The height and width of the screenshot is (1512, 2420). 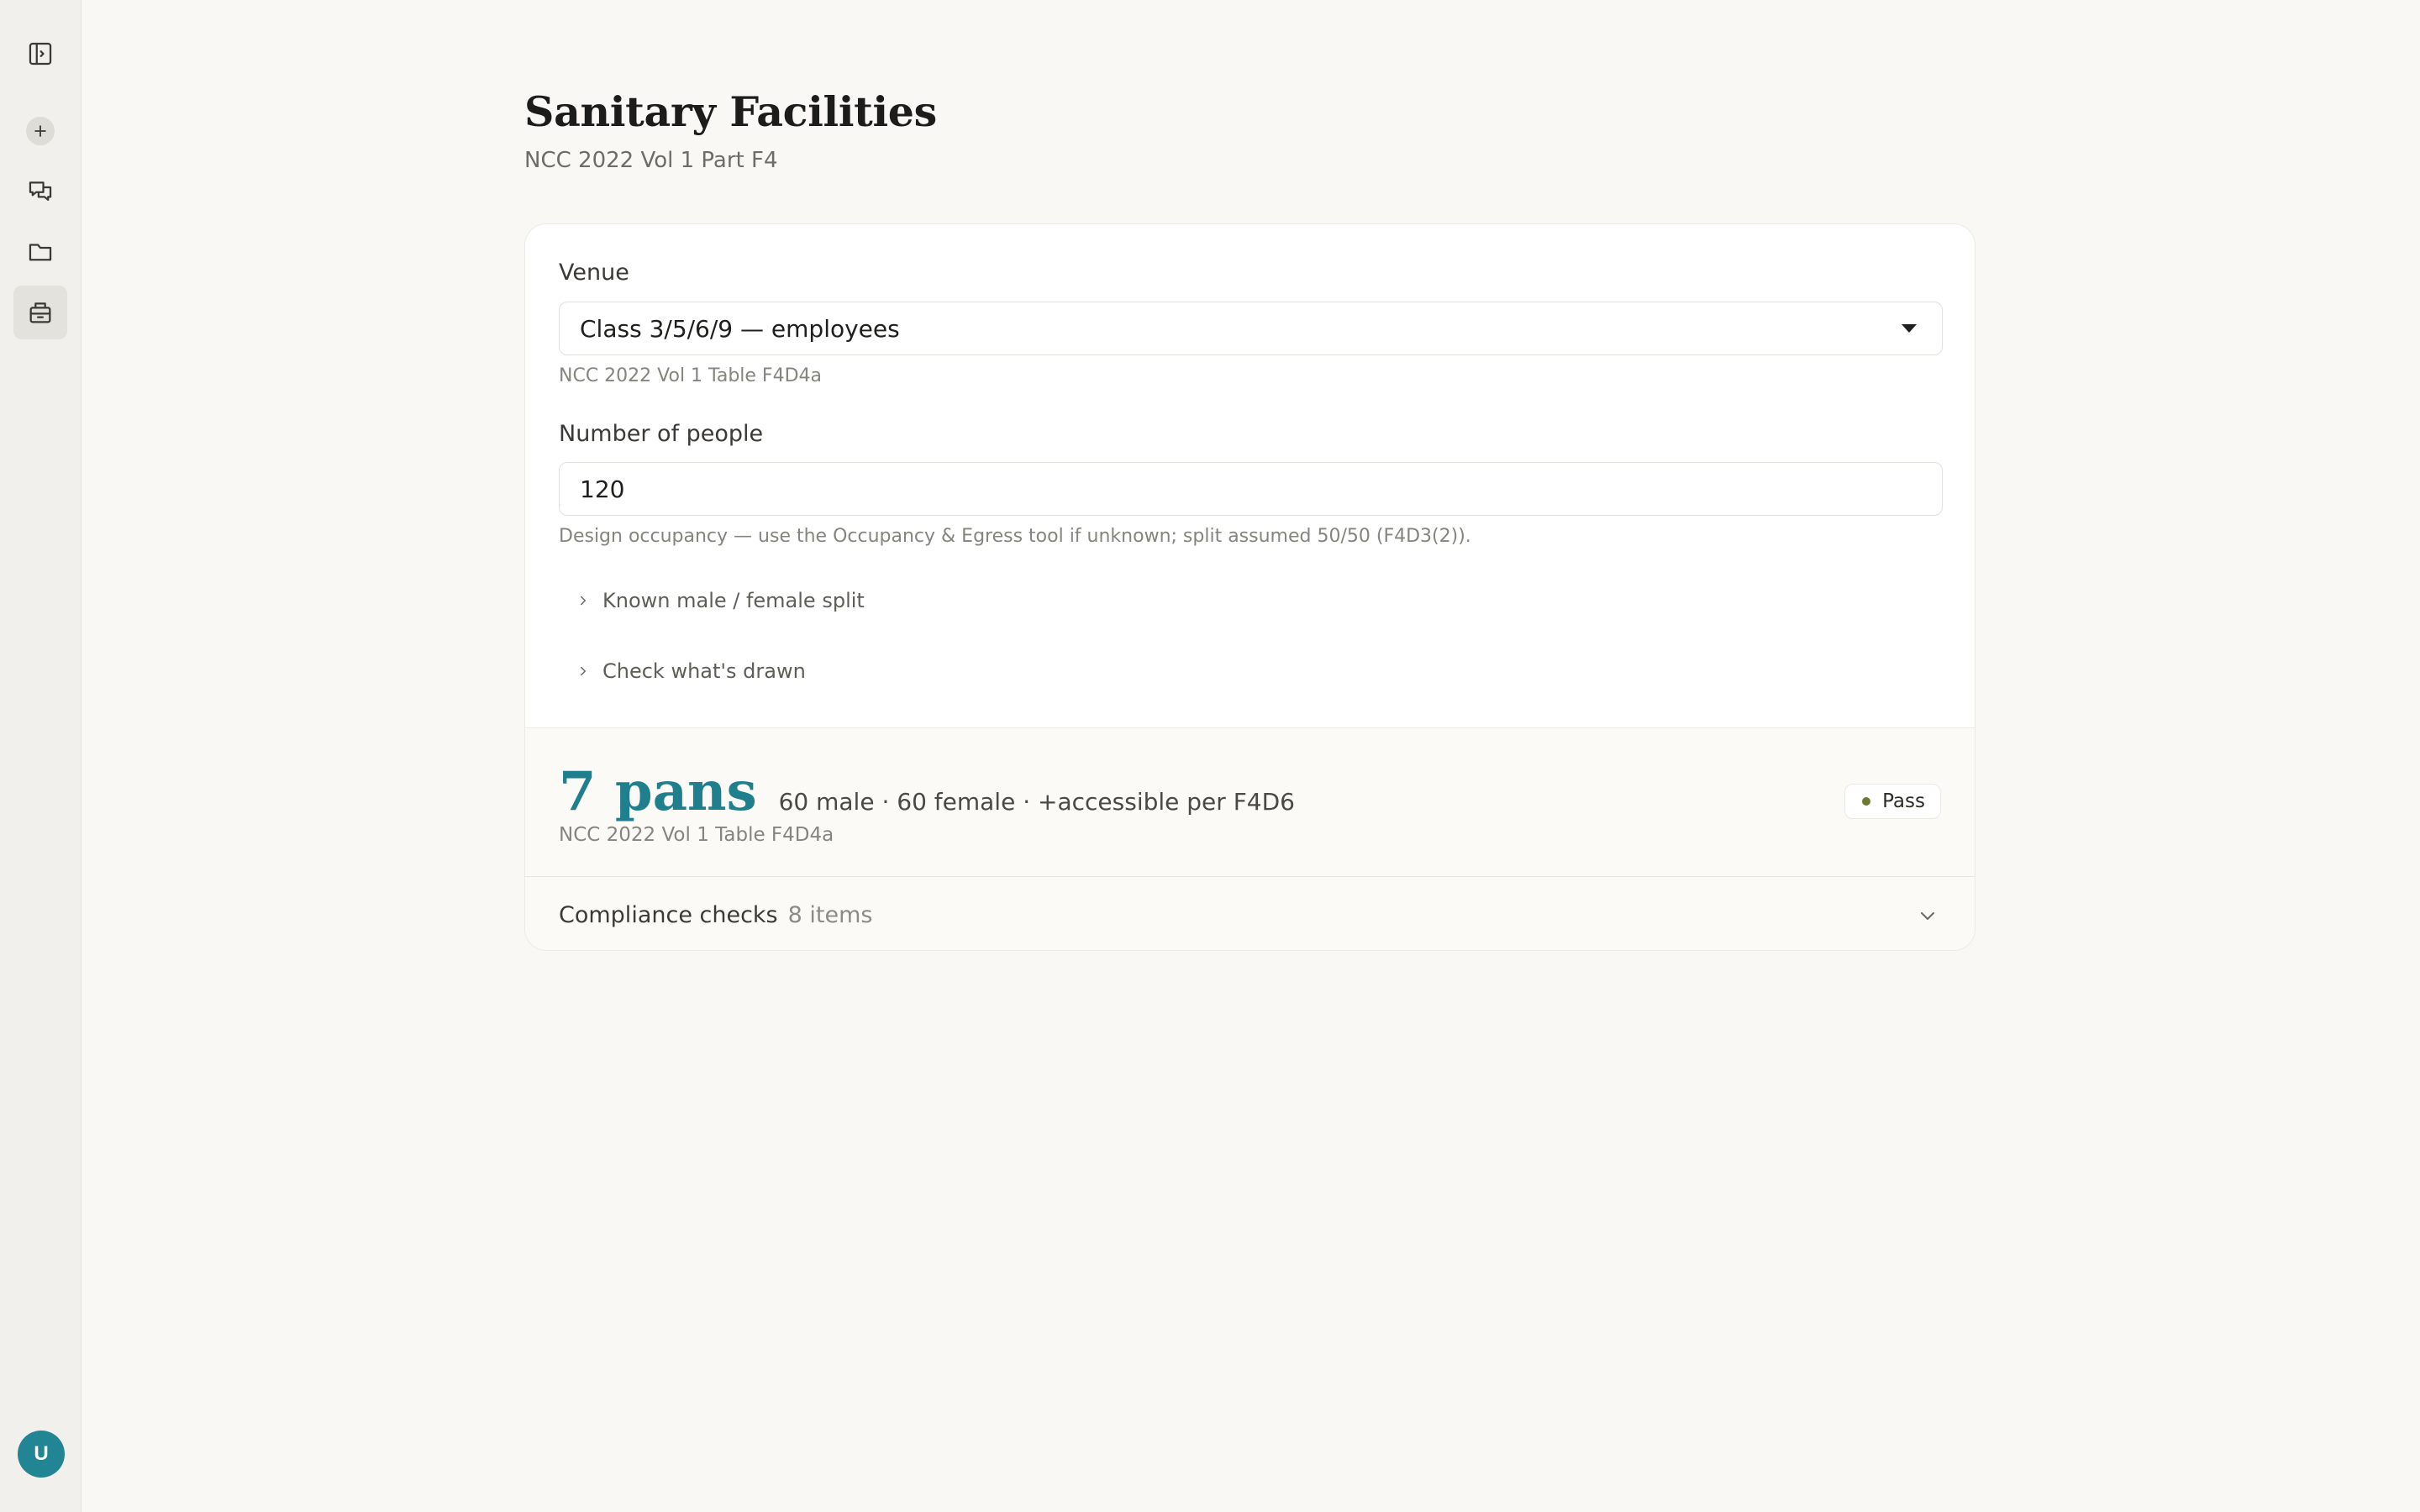 I want to click on toggle-sidebar-button, so click(x=40, y=54).